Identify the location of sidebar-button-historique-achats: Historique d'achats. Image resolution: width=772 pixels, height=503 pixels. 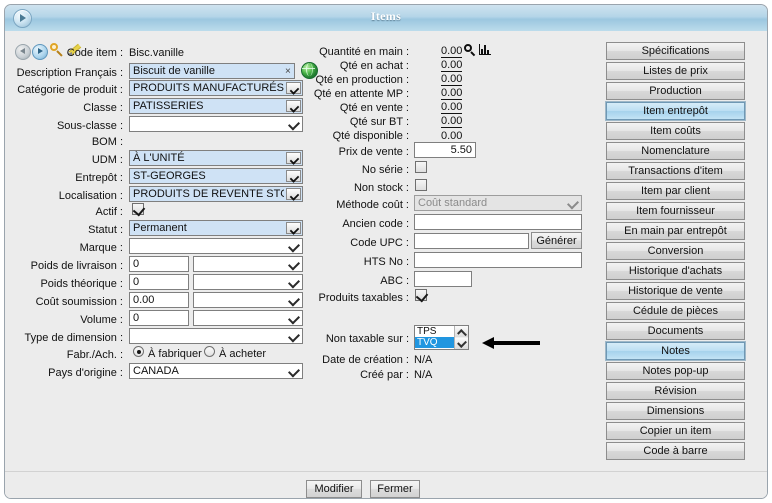
(675, 271).